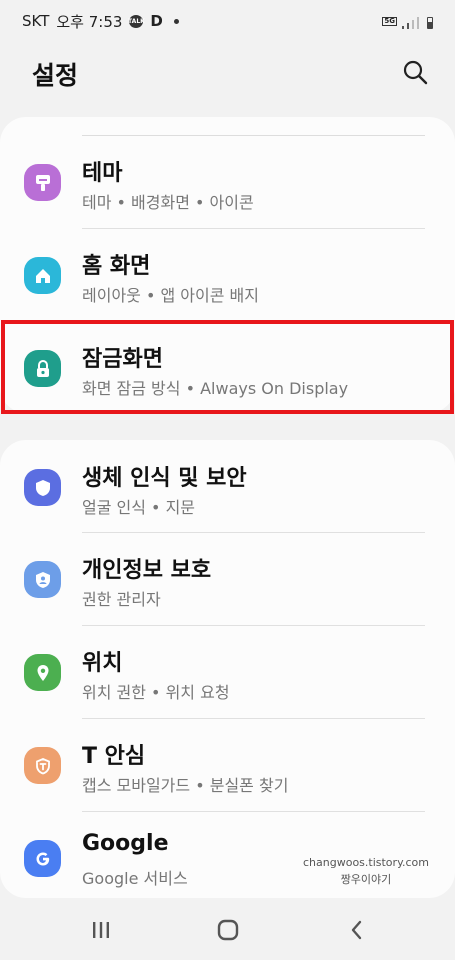 The image size is (455, 960). I want to click on navigation-bar, so click(227, 931).